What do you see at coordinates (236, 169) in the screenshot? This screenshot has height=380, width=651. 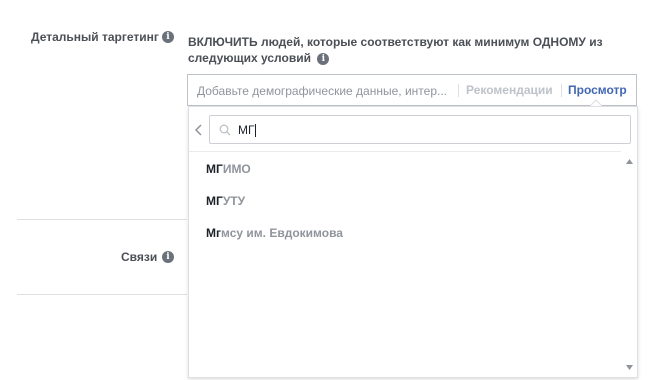 I see `list-item-rest: ИМО` at bounding box center [236, 169].